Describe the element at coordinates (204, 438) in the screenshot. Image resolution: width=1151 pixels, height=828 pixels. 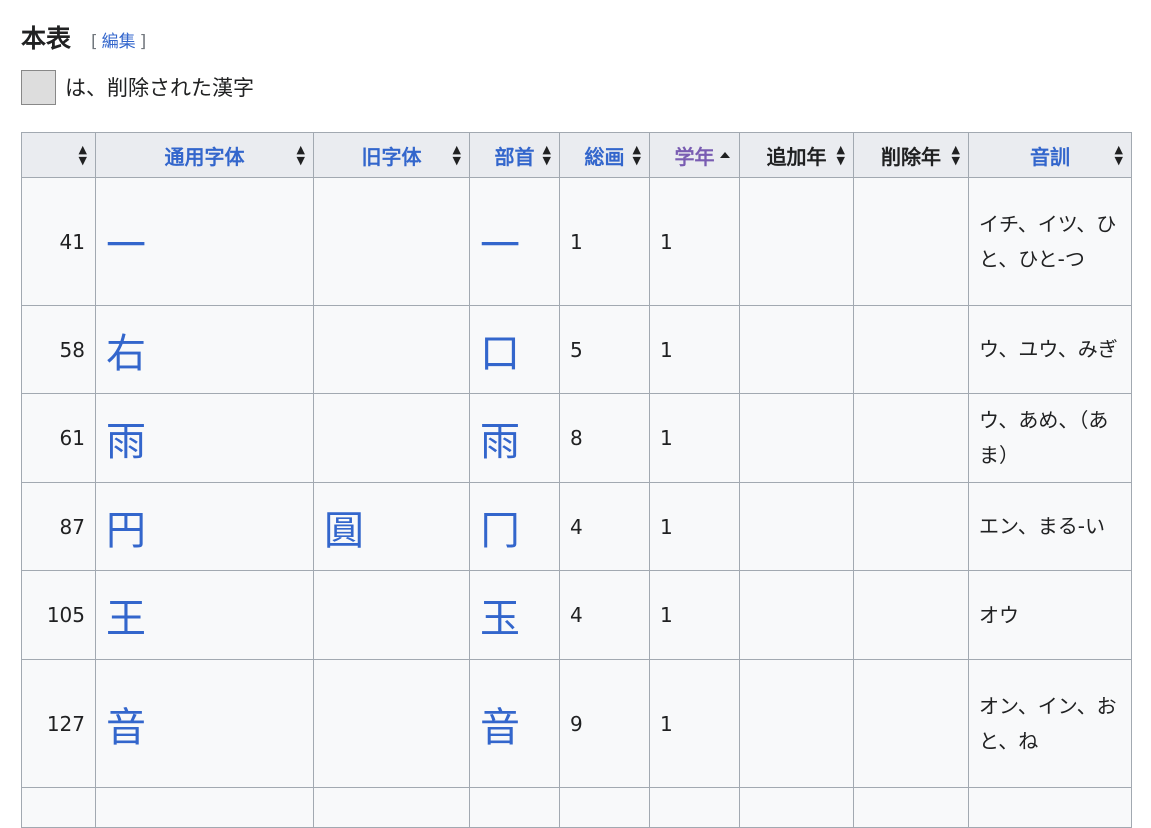
I see `cell-kanji-link: 雨` at that location.